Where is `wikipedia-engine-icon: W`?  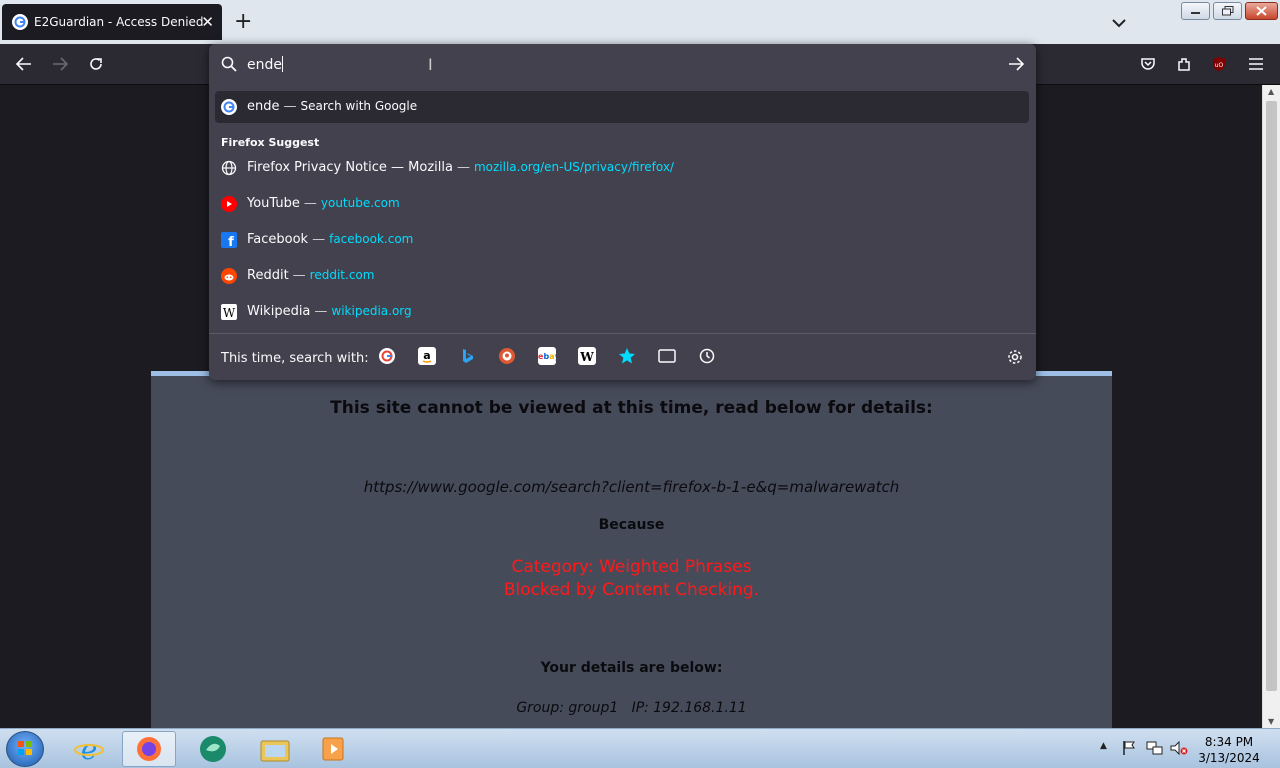 wikipedia-engine-icon: W is located at coordinates (587, 356).